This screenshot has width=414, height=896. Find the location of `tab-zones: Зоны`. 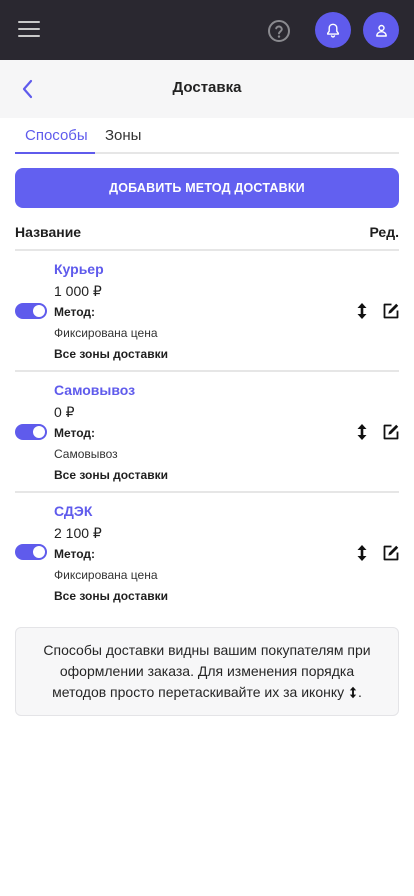

tab-zones: Зоны is located at coordinates (123, 135).